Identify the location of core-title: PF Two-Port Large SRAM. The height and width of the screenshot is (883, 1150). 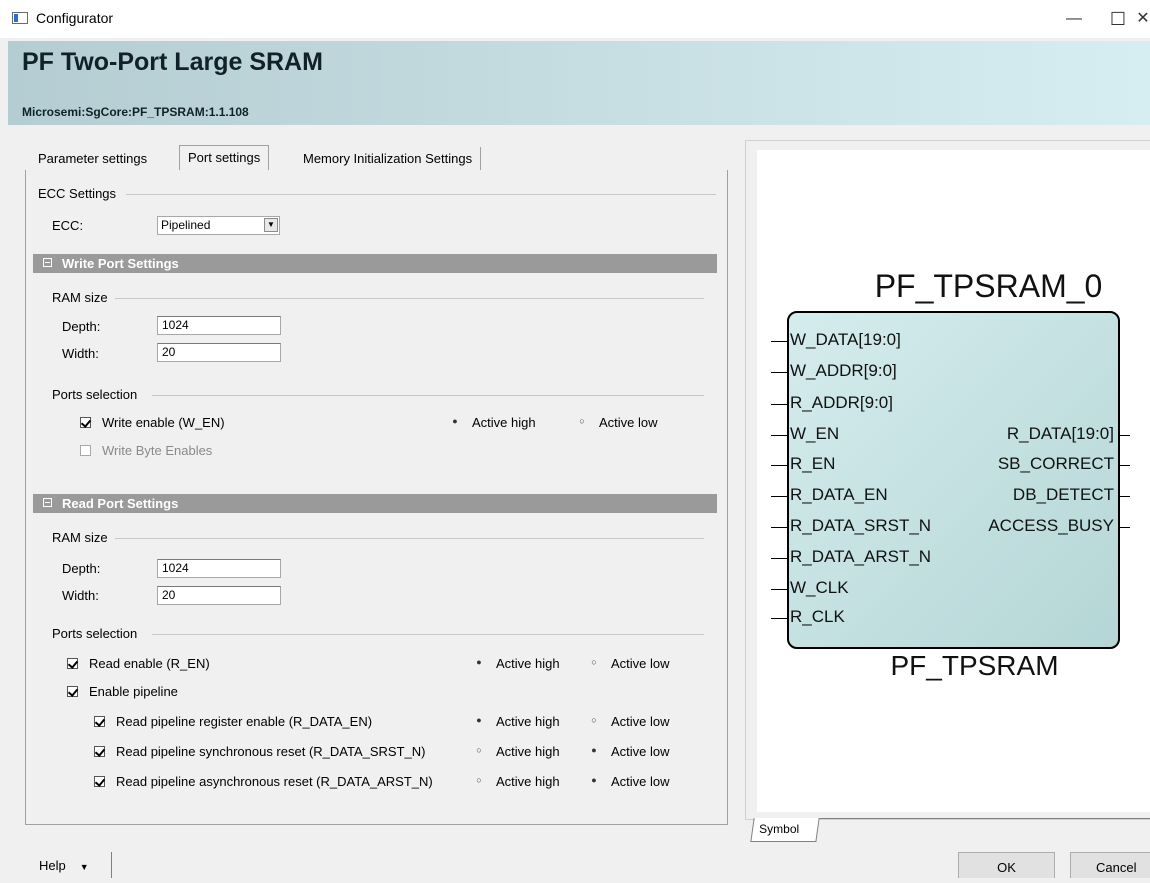
(172, 62).